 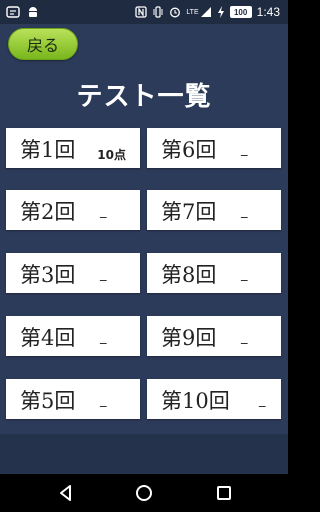 I want to click on test-card-7: 第7回 _, so click(x=214, y=210).